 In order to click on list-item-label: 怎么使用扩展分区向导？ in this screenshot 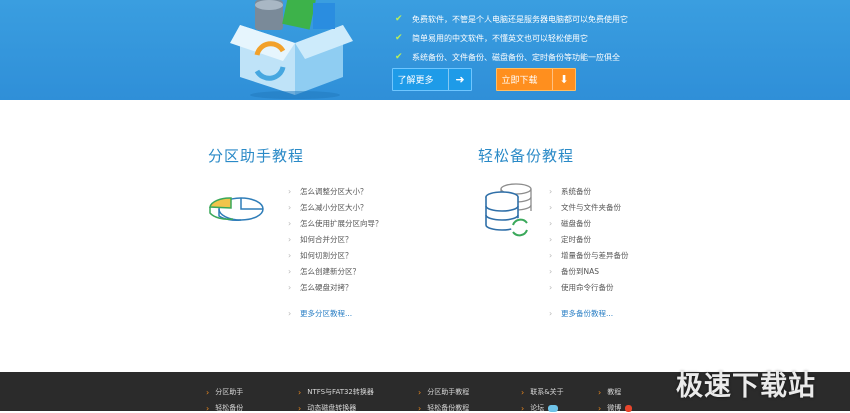, I will do `click(341, 223)`.